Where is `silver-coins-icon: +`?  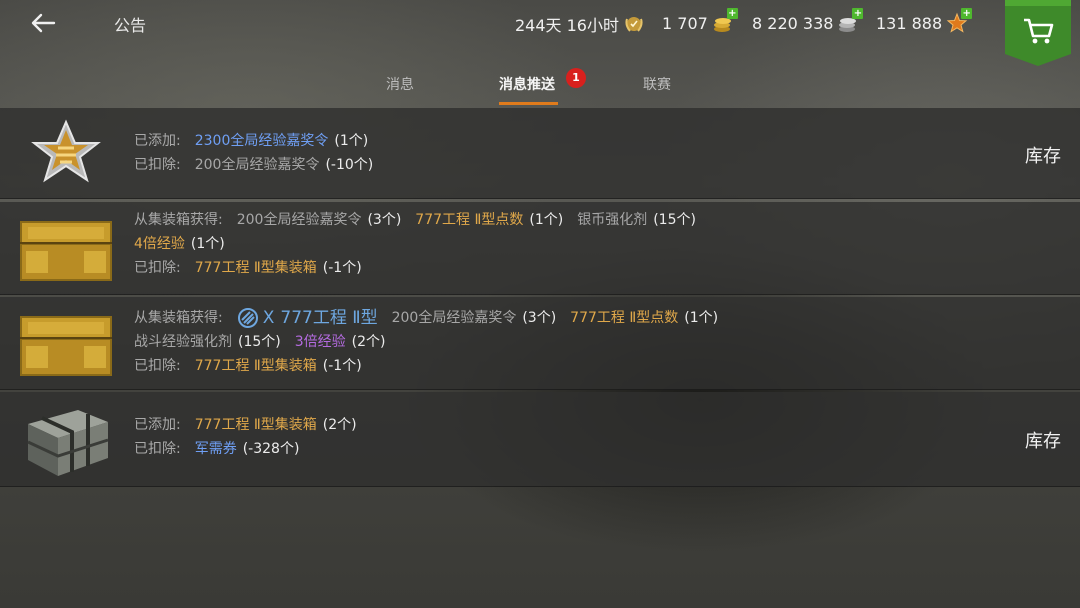
silver-coins-icon: + is located at coordinates (850, 21).